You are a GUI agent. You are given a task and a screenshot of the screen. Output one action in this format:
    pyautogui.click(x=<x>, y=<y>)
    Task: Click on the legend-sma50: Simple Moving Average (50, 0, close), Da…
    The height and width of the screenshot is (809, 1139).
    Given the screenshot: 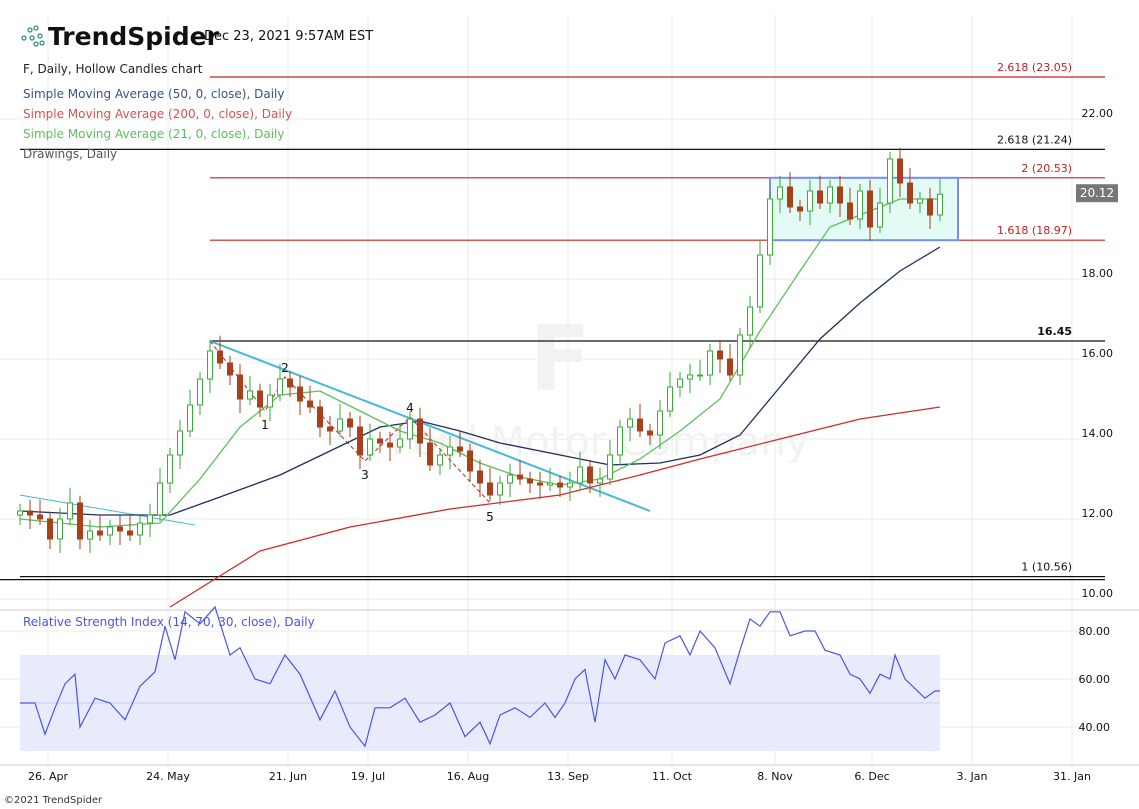 What is the action you would take?
    pyautogui.click(x=153, y=94)
    